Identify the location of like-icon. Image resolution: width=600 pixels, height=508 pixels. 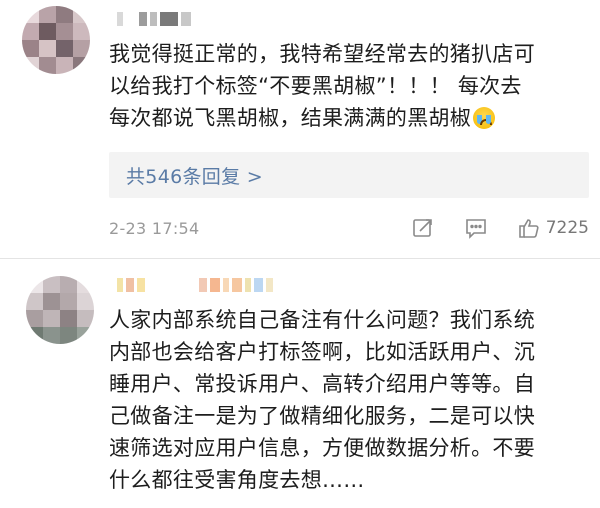
(529, 228).